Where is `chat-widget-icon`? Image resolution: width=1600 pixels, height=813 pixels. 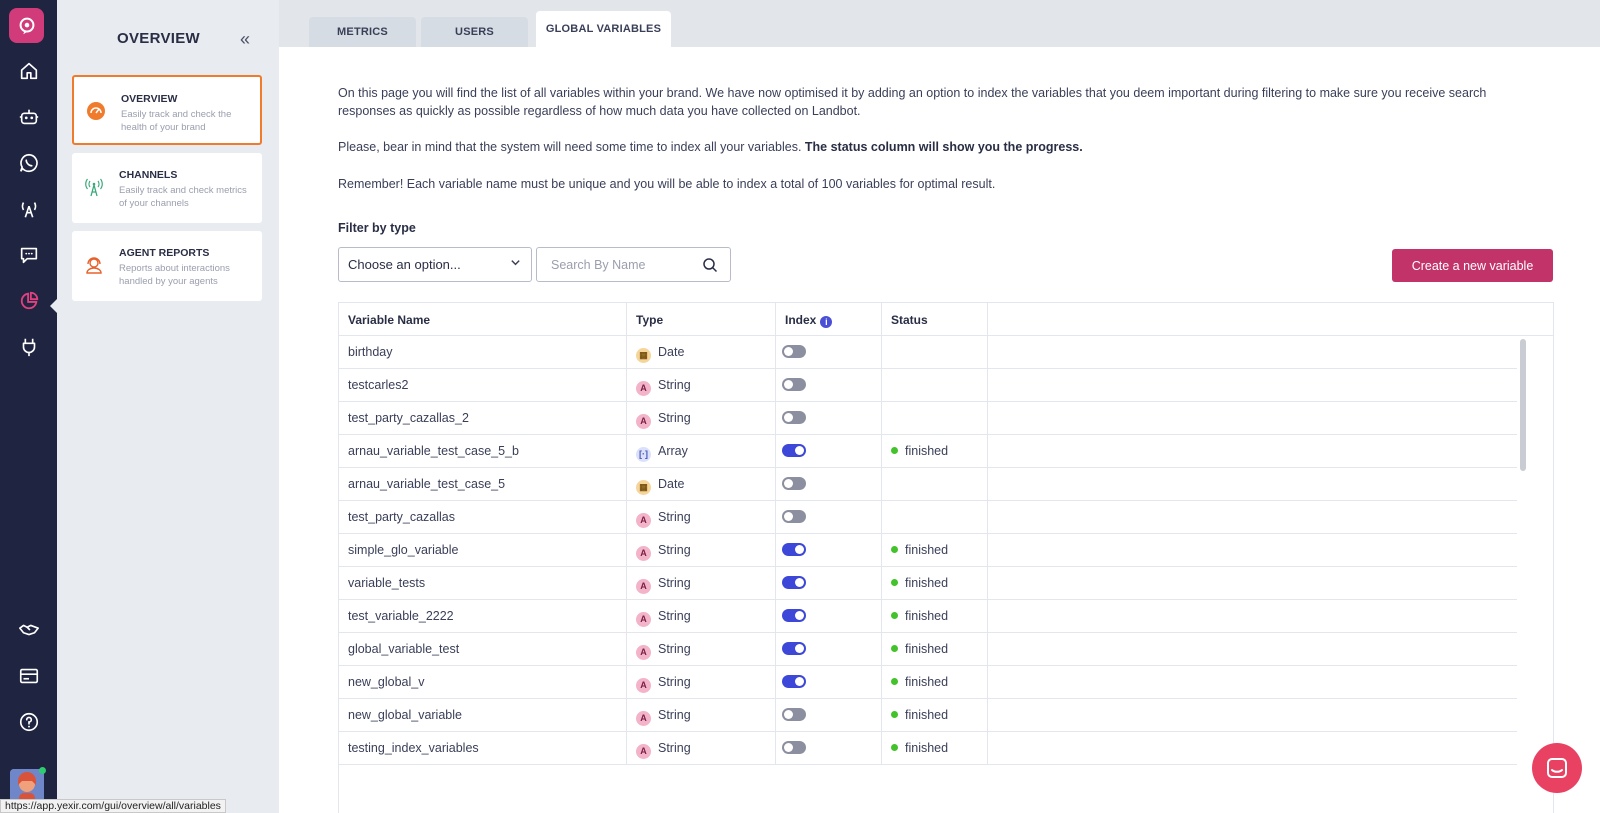
chat-widget-icon is located at coordinates (1557, 768).